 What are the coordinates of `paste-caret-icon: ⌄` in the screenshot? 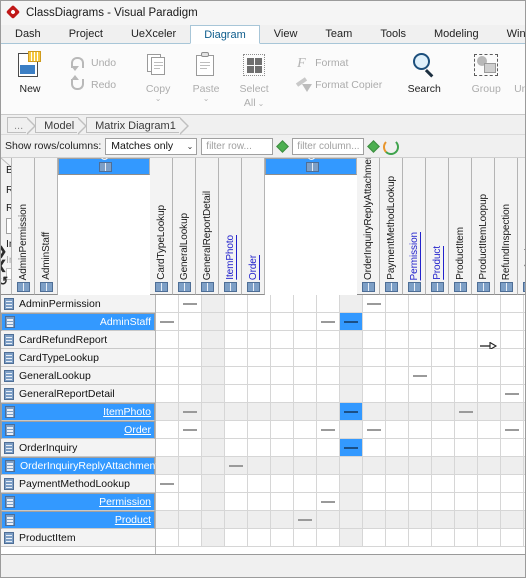 It's located at (206, 99).